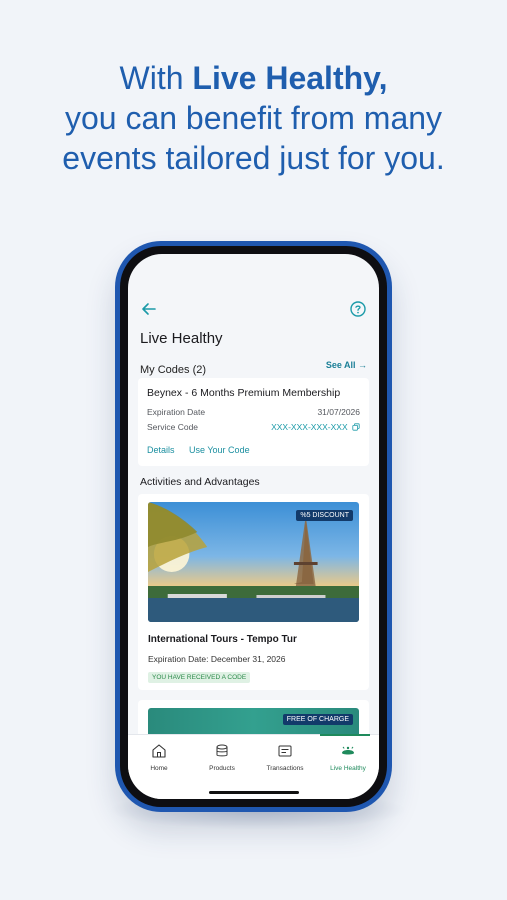 This screenshot has width=507, height=900. What do you see at coordinates (222, 750) in the screenshot?
I see `products-icon` at bounding box center [222, 750].